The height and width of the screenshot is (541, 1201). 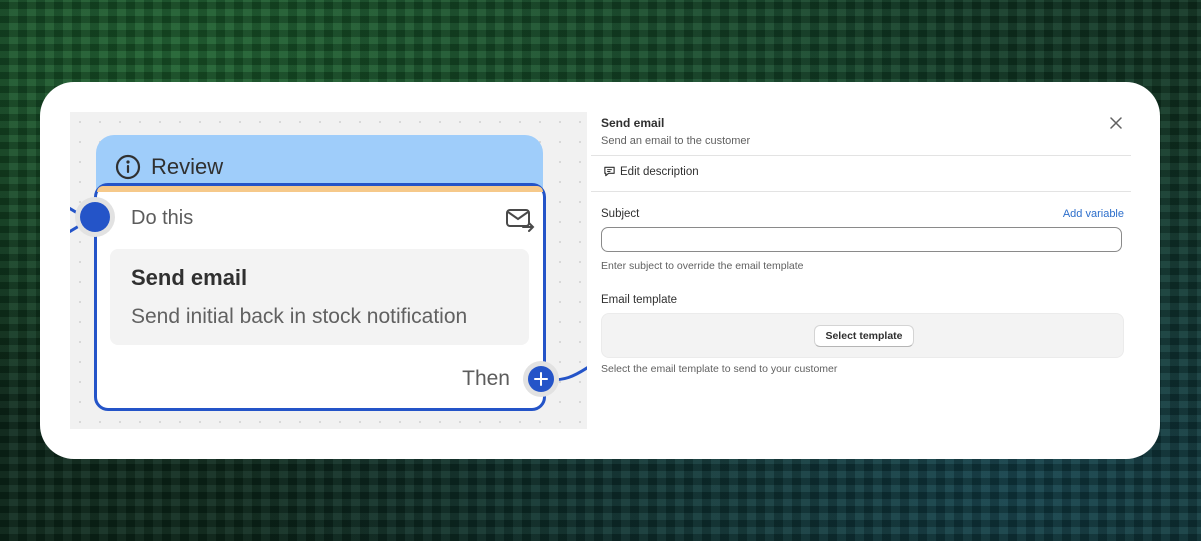 What do you see at coordinates (620, 214) in the screenshot?
I see `subject-label: Subject` at bounding box center [620, 214].